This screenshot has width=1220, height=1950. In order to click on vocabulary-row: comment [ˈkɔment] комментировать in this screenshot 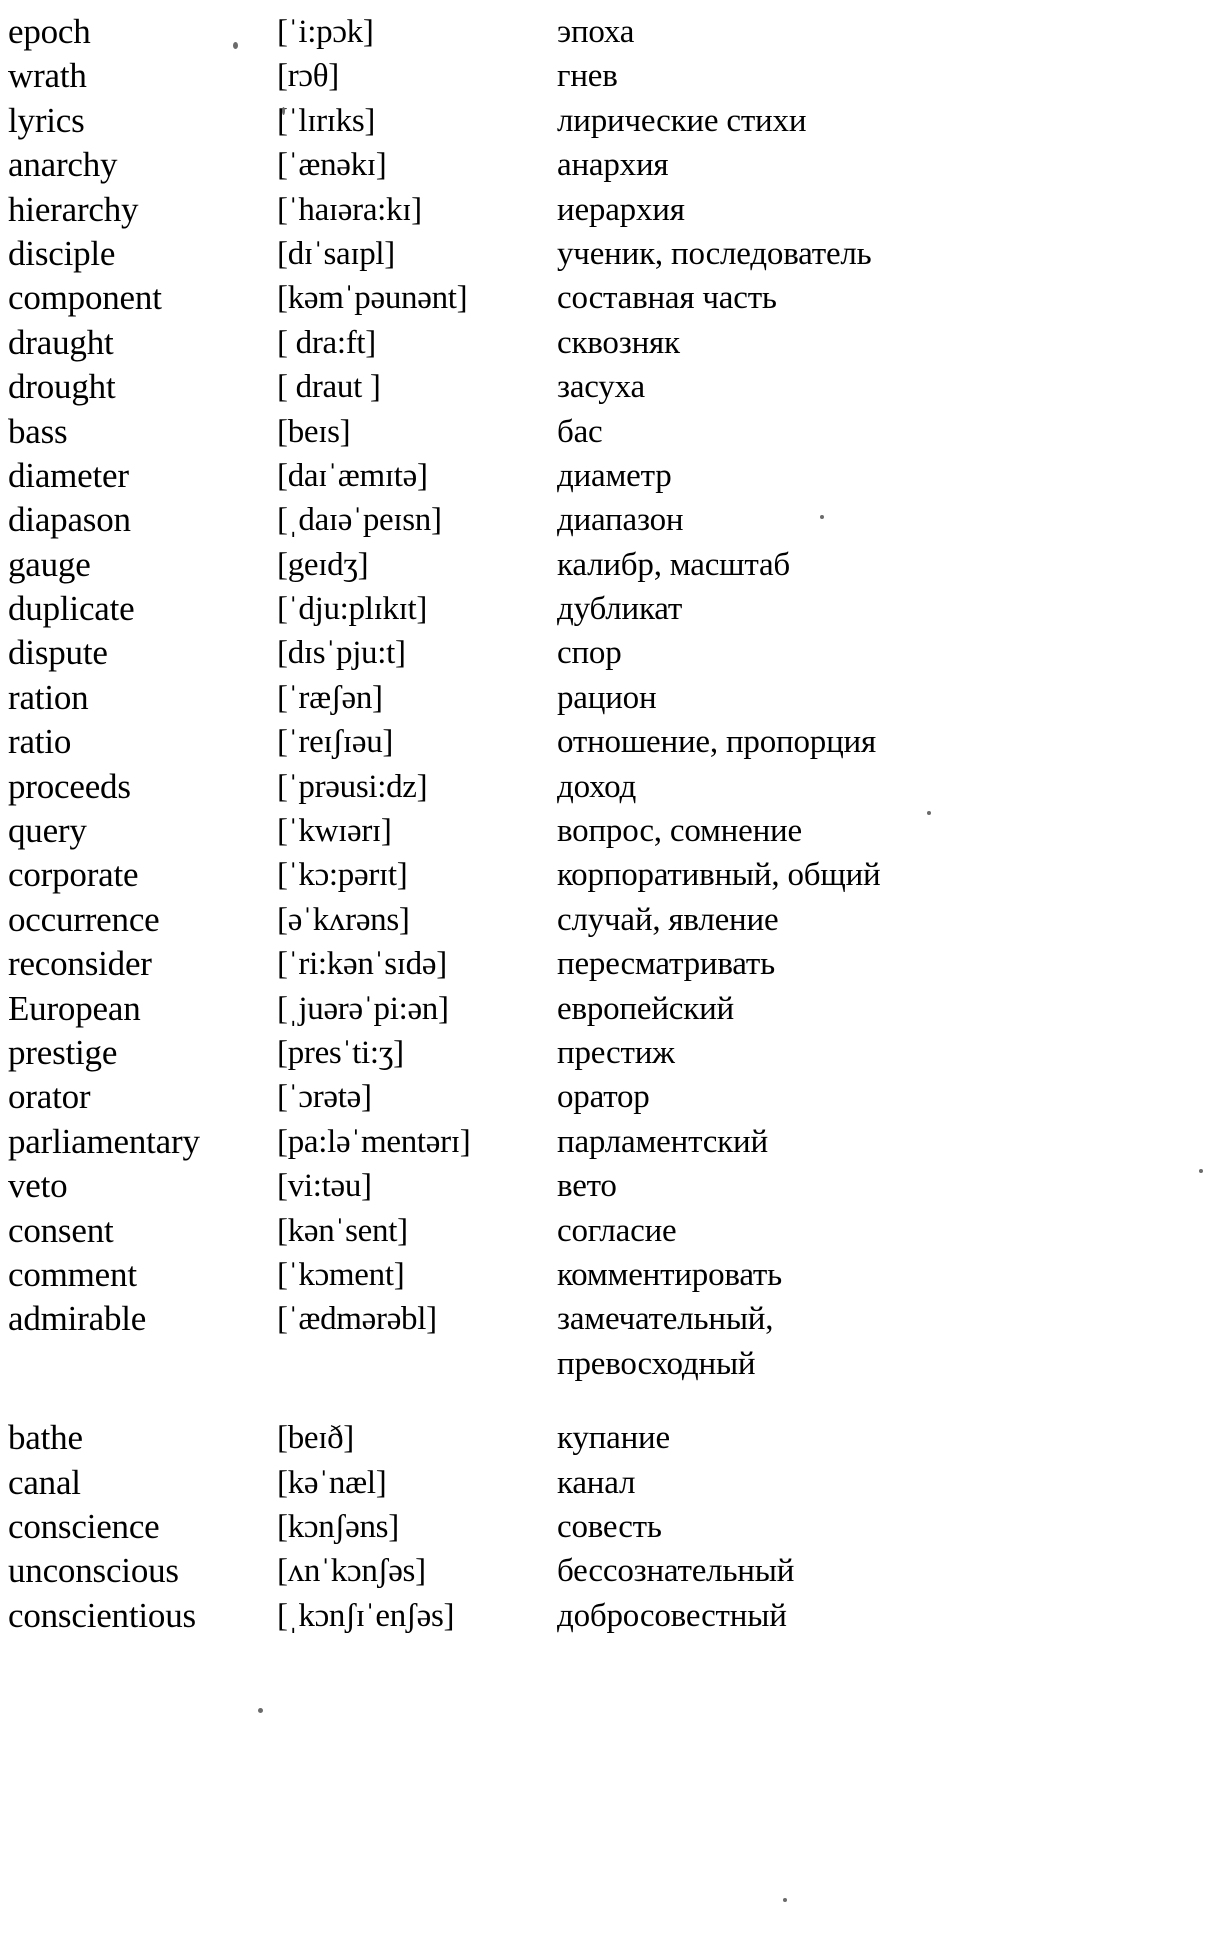, I will do `click(610, 1275)`.